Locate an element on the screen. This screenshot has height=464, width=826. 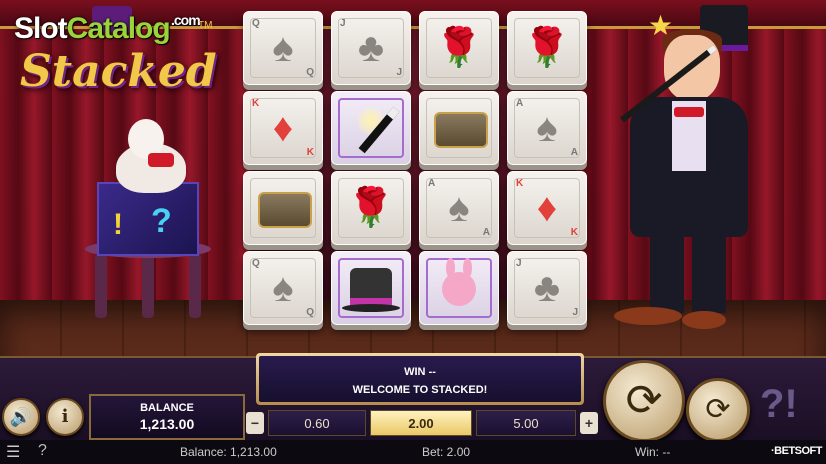
sound-button: 🔊 is located at coordinates (21, 417).